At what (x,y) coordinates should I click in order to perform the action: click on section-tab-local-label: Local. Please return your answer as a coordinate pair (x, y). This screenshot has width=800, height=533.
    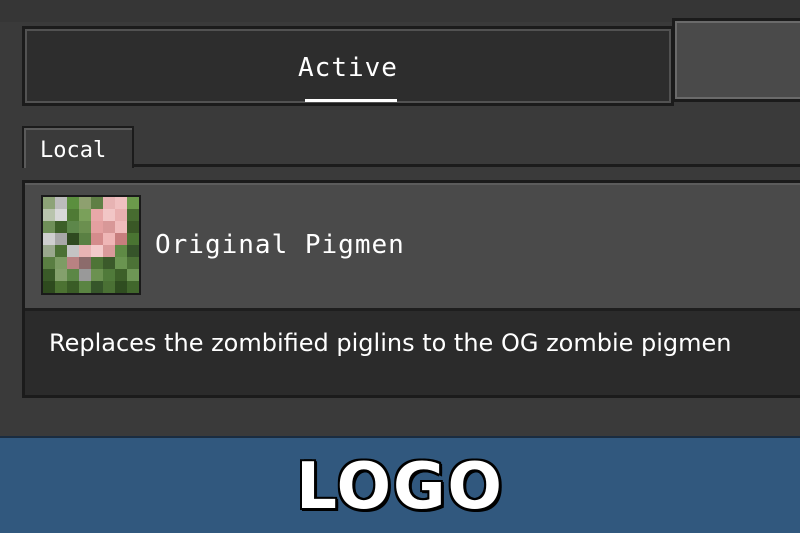
    Looking at the image, I should click on (73, 150).